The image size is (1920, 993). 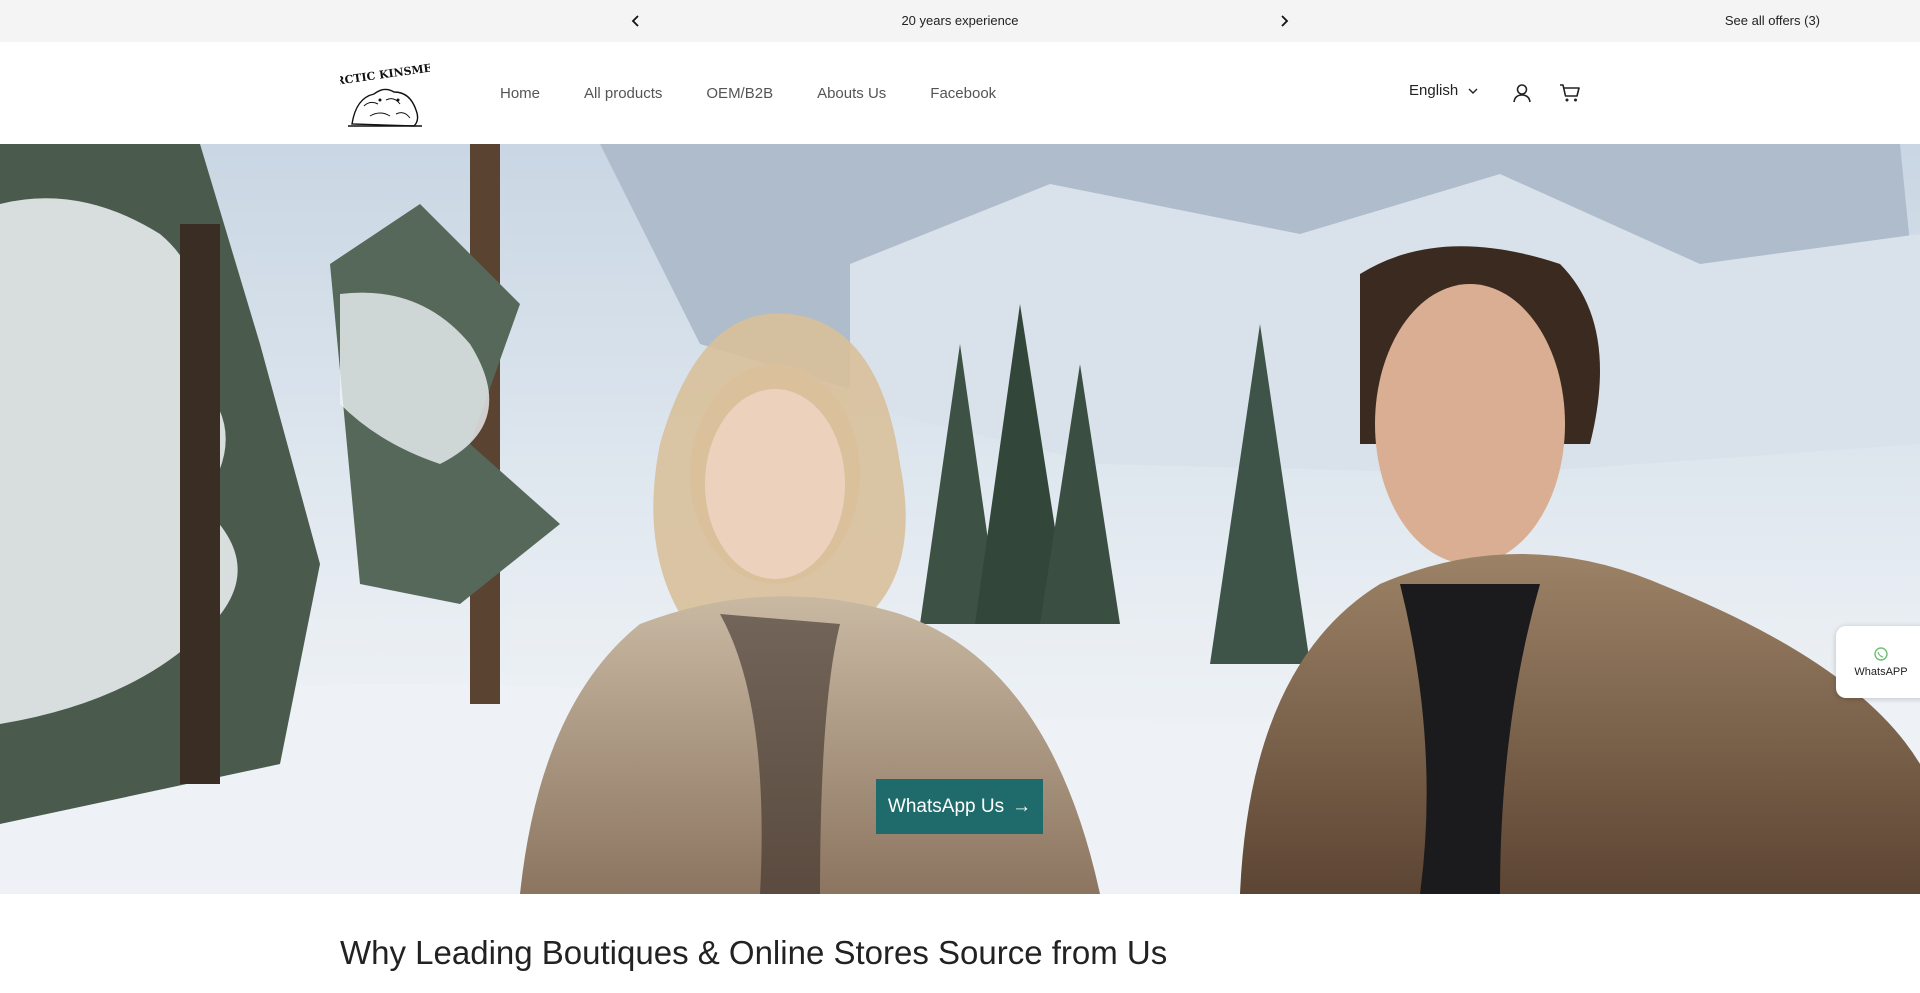 What do you see at coordinates (1022, 806) in the screenshot?
I see `arrow-right-icon: →` at bounding box center [1022, 806].